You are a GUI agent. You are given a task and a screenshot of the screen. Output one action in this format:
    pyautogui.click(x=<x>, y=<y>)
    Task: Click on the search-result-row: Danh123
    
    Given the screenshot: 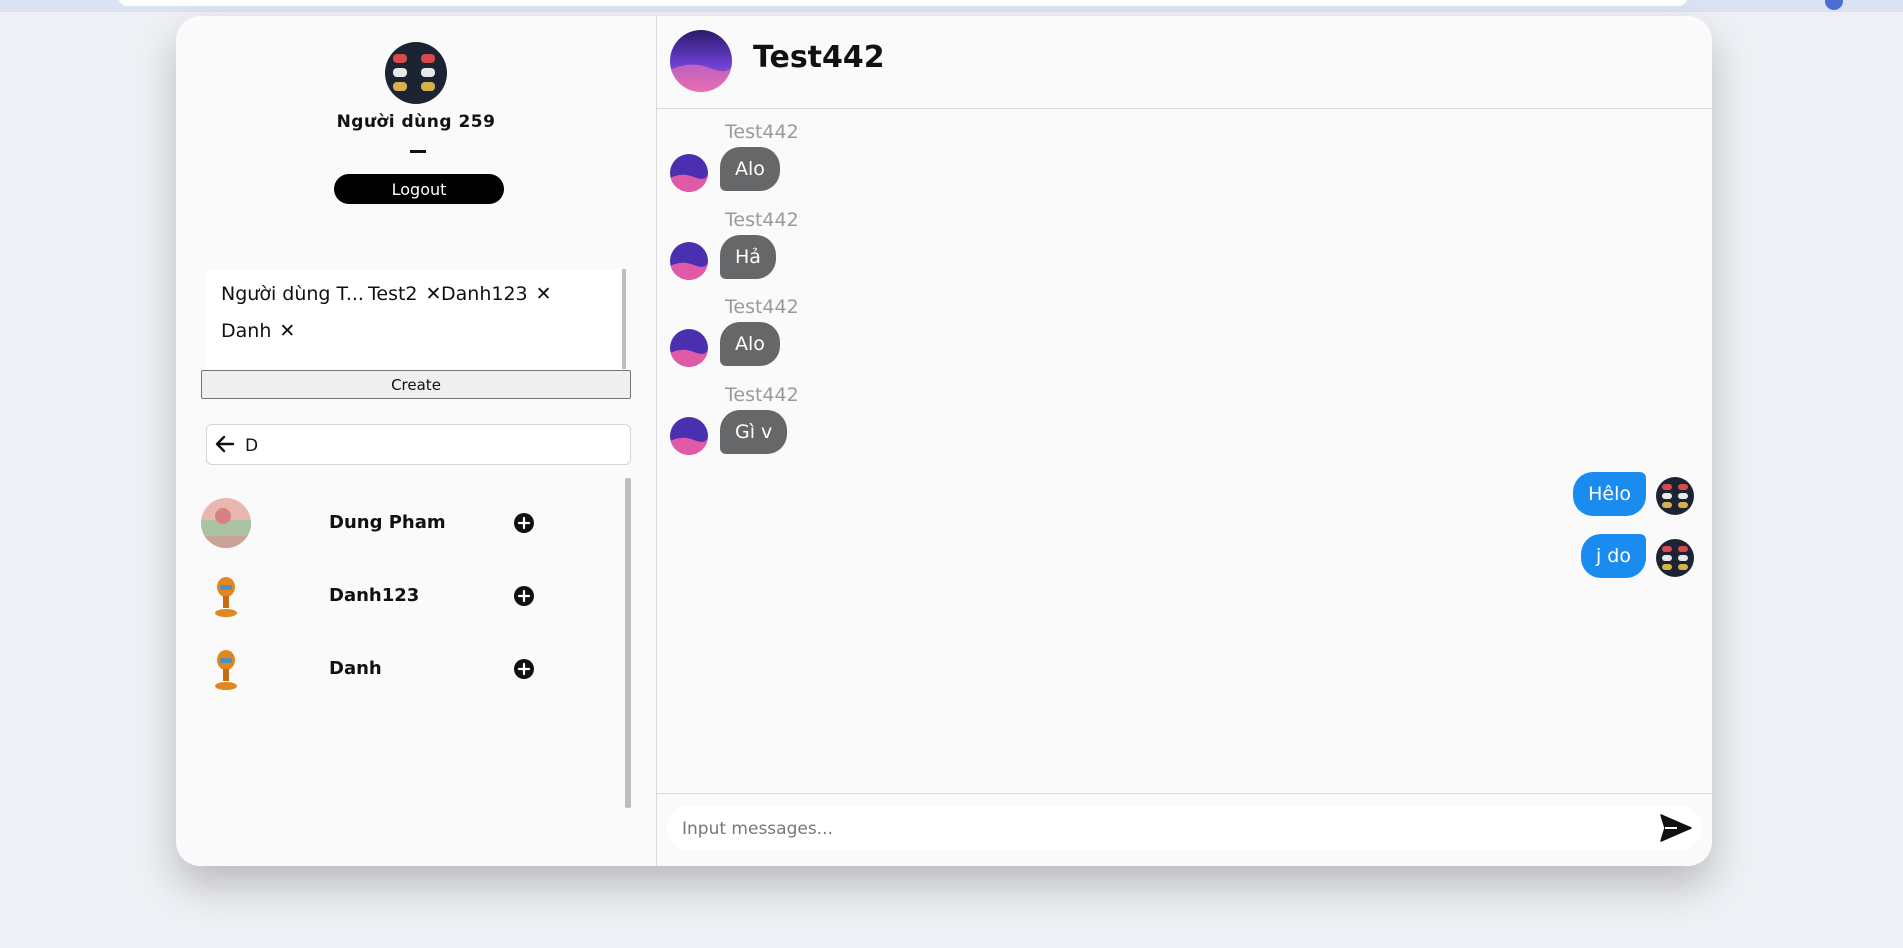 What is the action you would take?
    pyautogui.click(x=406, y=596)
    